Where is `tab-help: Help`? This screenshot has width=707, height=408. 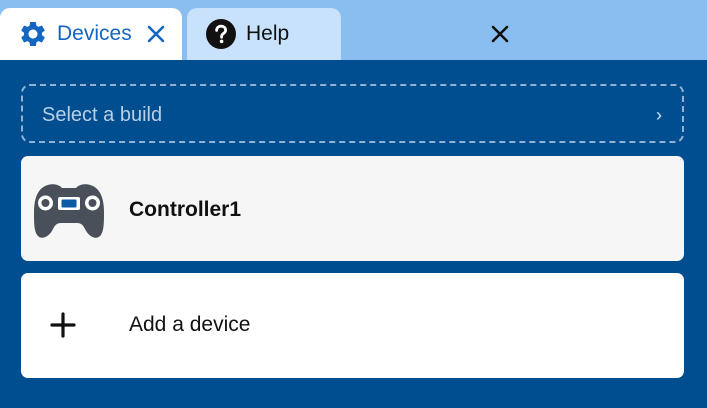
tab-help: Help is located at coordinates (348, 34).